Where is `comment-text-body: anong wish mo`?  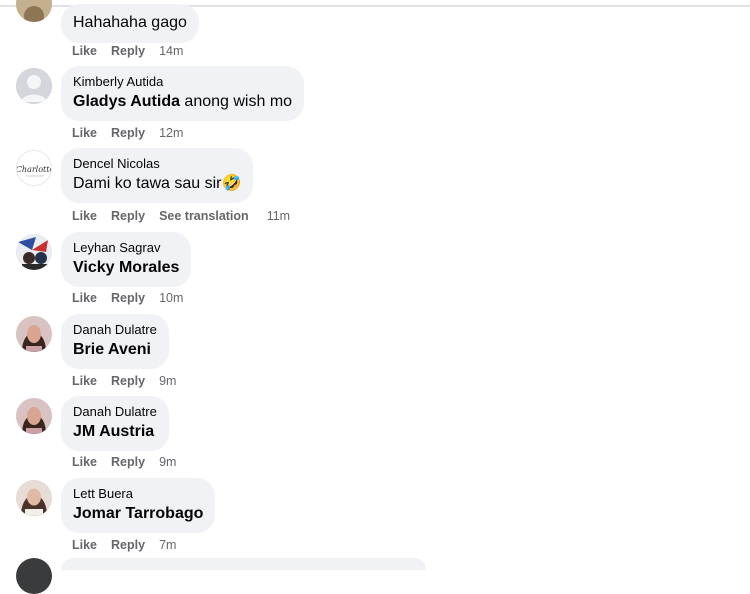 comment-text-body: anong wish mo is located at coordinates (236, 101).